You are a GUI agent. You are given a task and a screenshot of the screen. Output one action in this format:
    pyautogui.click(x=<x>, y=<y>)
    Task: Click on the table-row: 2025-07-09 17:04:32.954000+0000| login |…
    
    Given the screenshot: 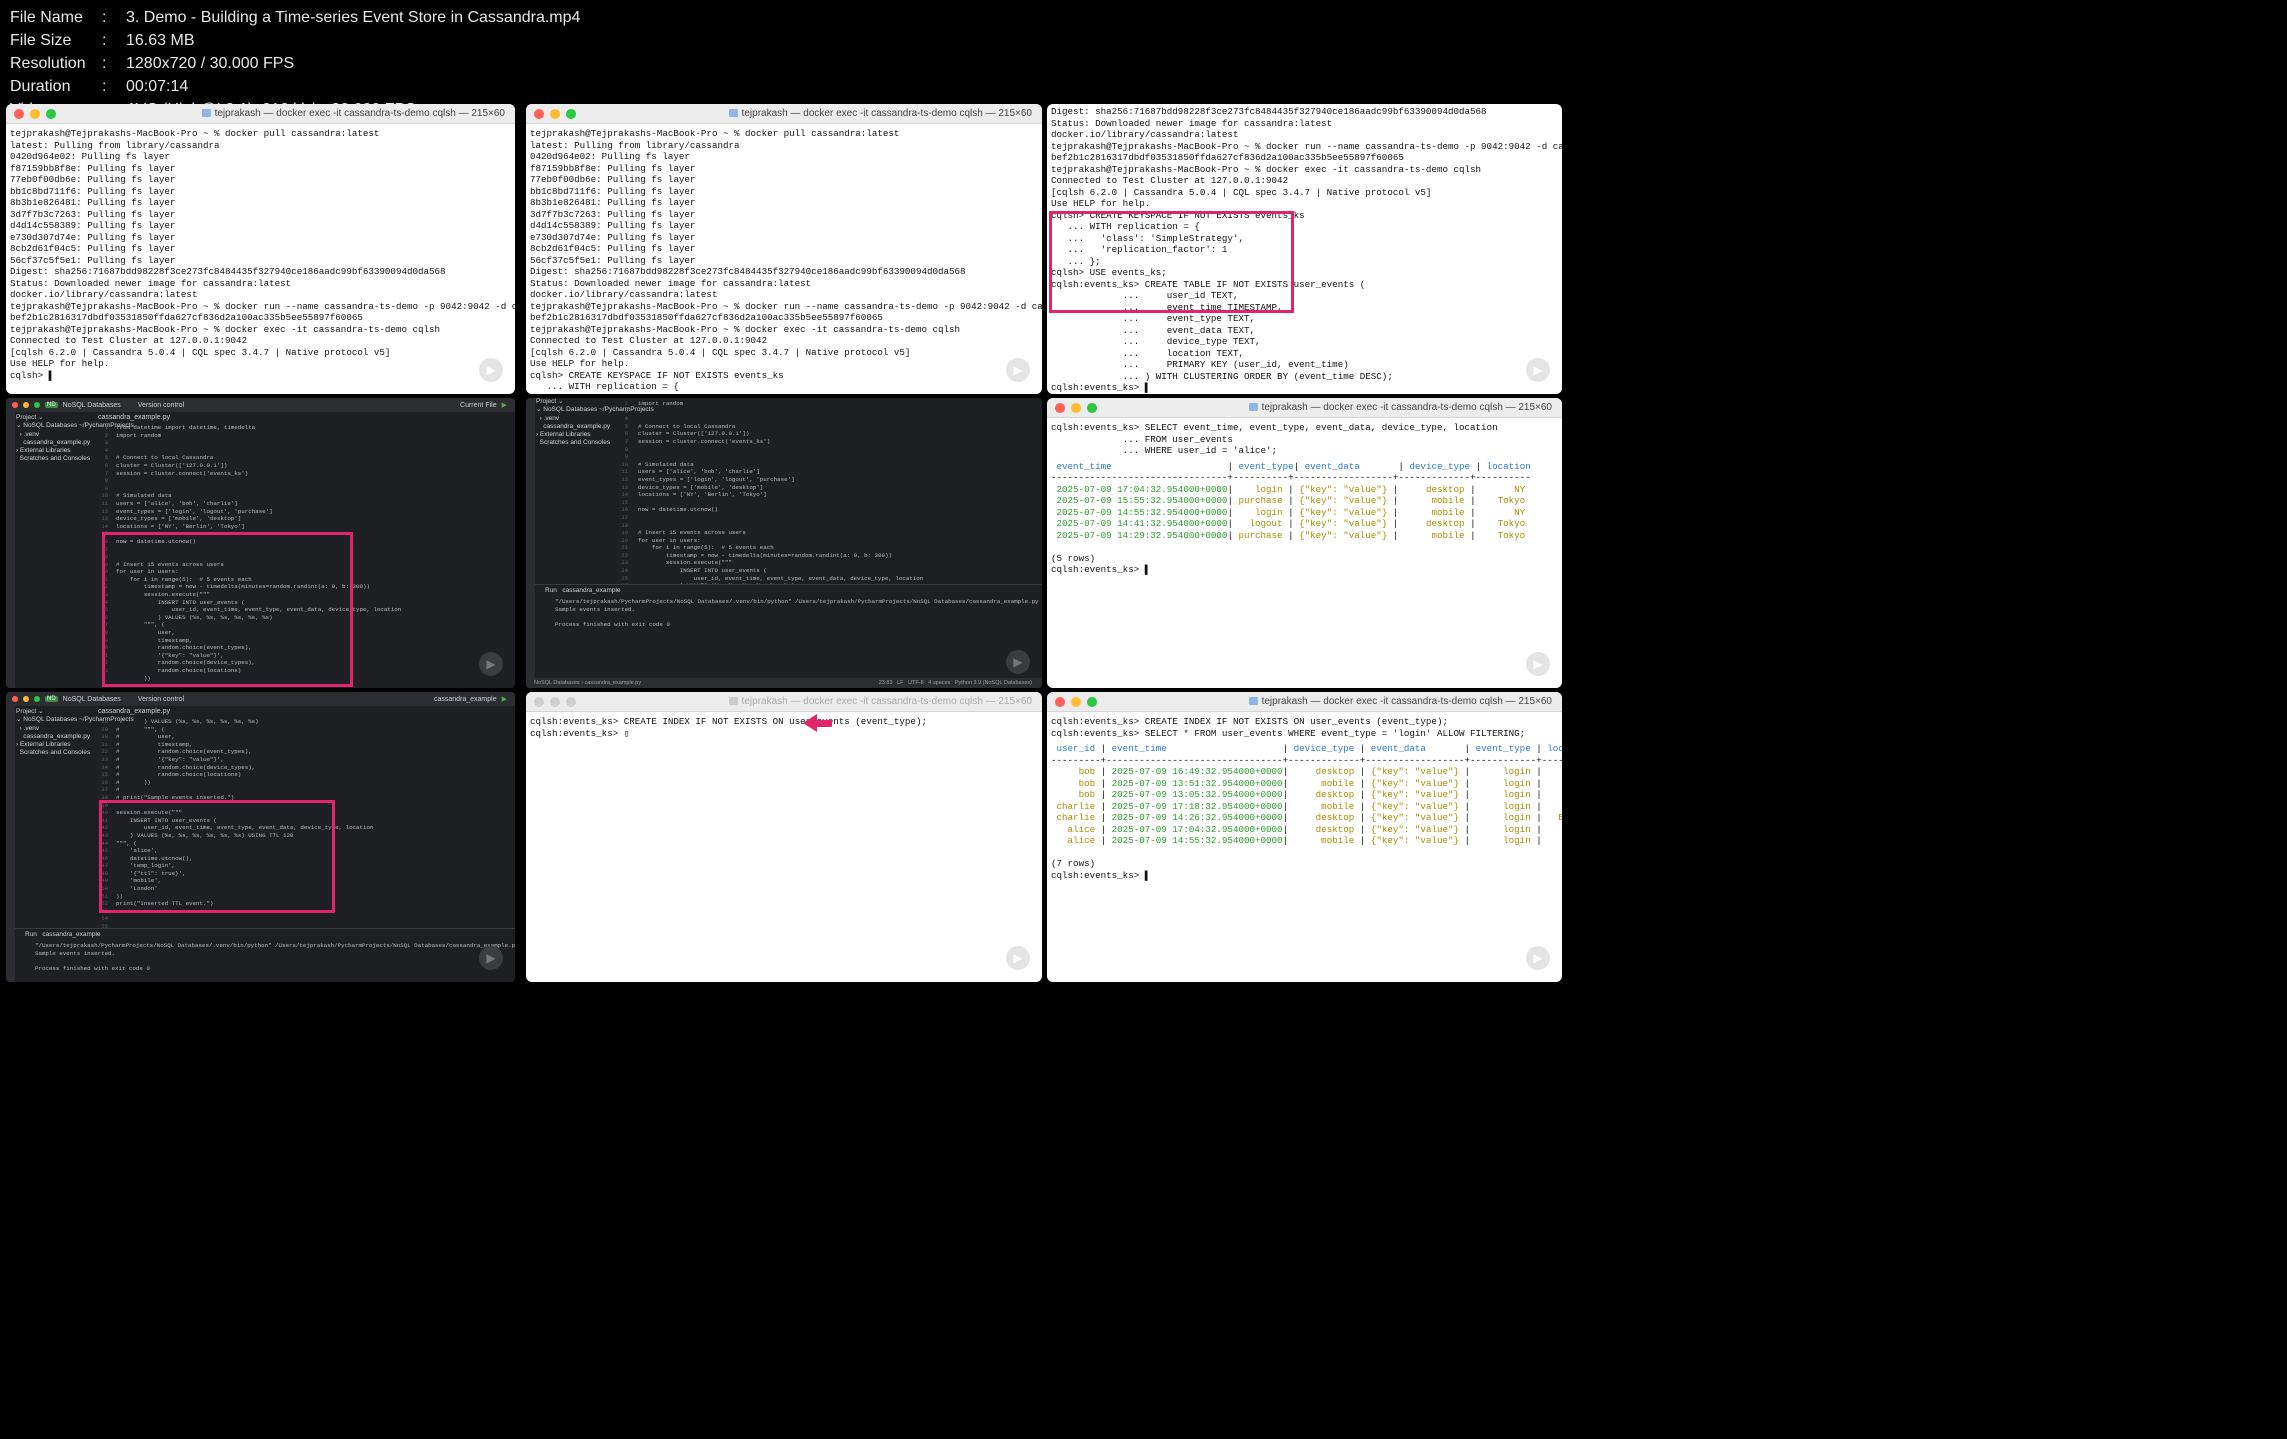 What is the action you would take?
    pyautogui.click(x=1304, y=490)
    